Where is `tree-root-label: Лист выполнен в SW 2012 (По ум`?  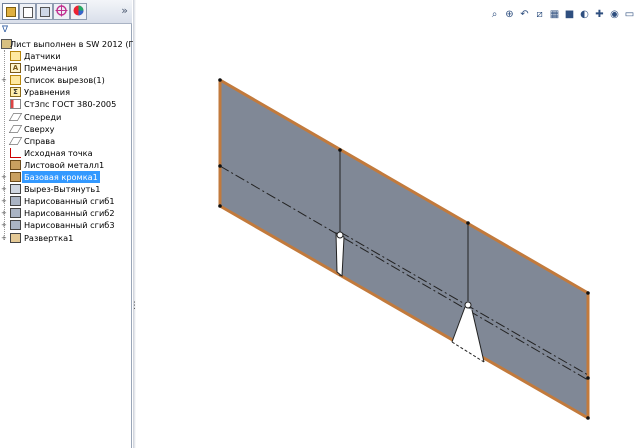 tree-root-label: Лист выполнен в SW 2012 (По ум is located at coordinates (82, 44).